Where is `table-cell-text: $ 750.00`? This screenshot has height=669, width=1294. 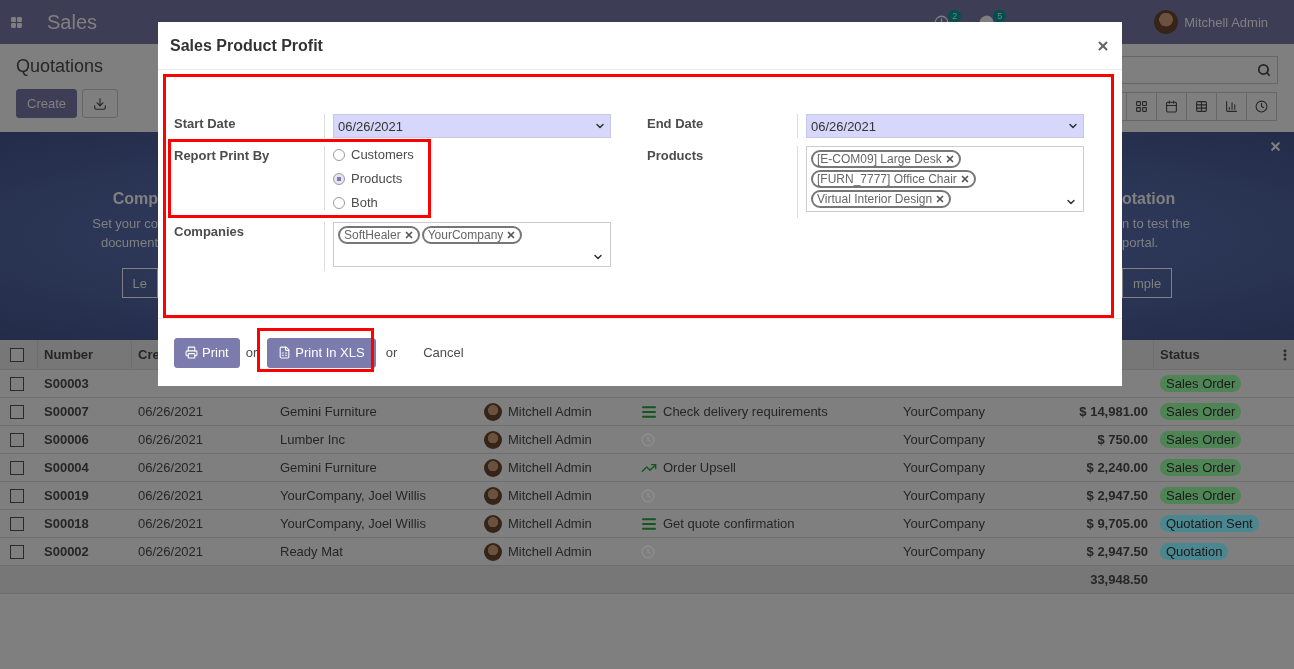
table-cell-text: $ 750.00 is located at coordinates (1122, 439).